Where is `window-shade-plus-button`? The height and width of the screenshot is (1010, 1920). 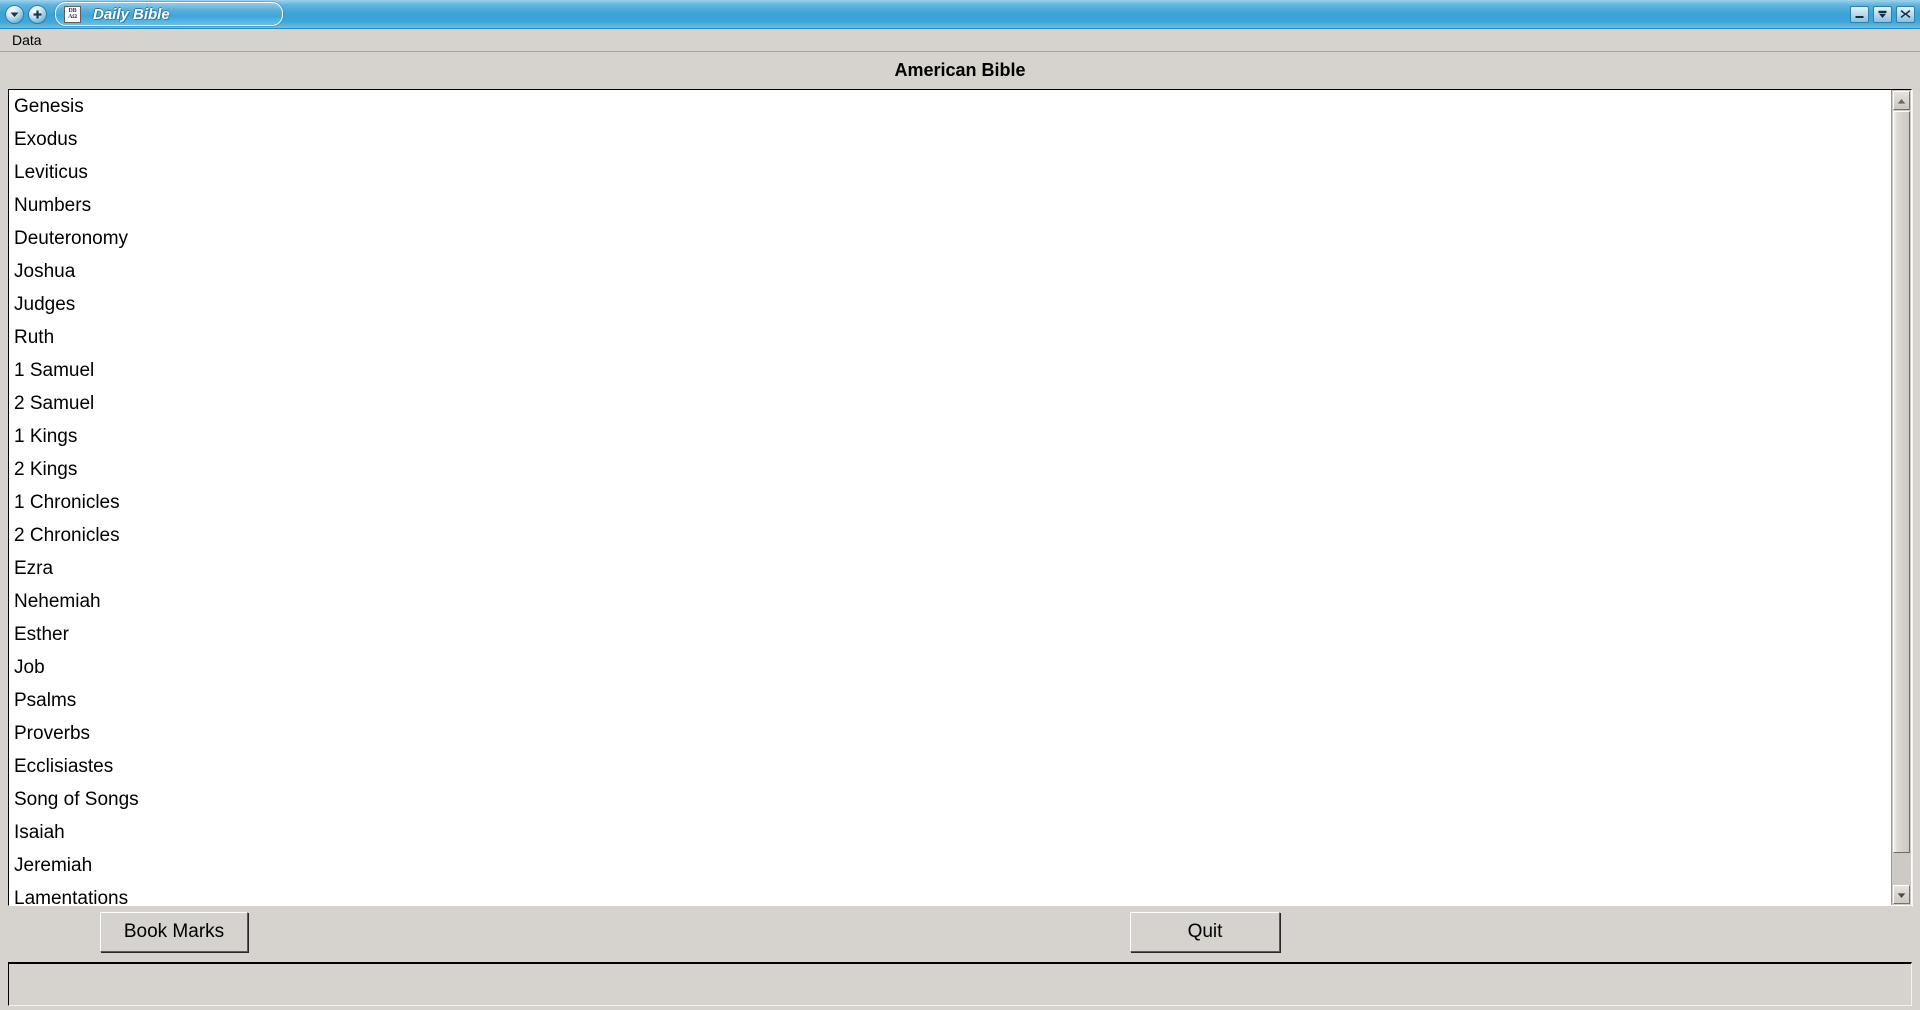 window-shade-plus-button is located at coordinates (37, 14).